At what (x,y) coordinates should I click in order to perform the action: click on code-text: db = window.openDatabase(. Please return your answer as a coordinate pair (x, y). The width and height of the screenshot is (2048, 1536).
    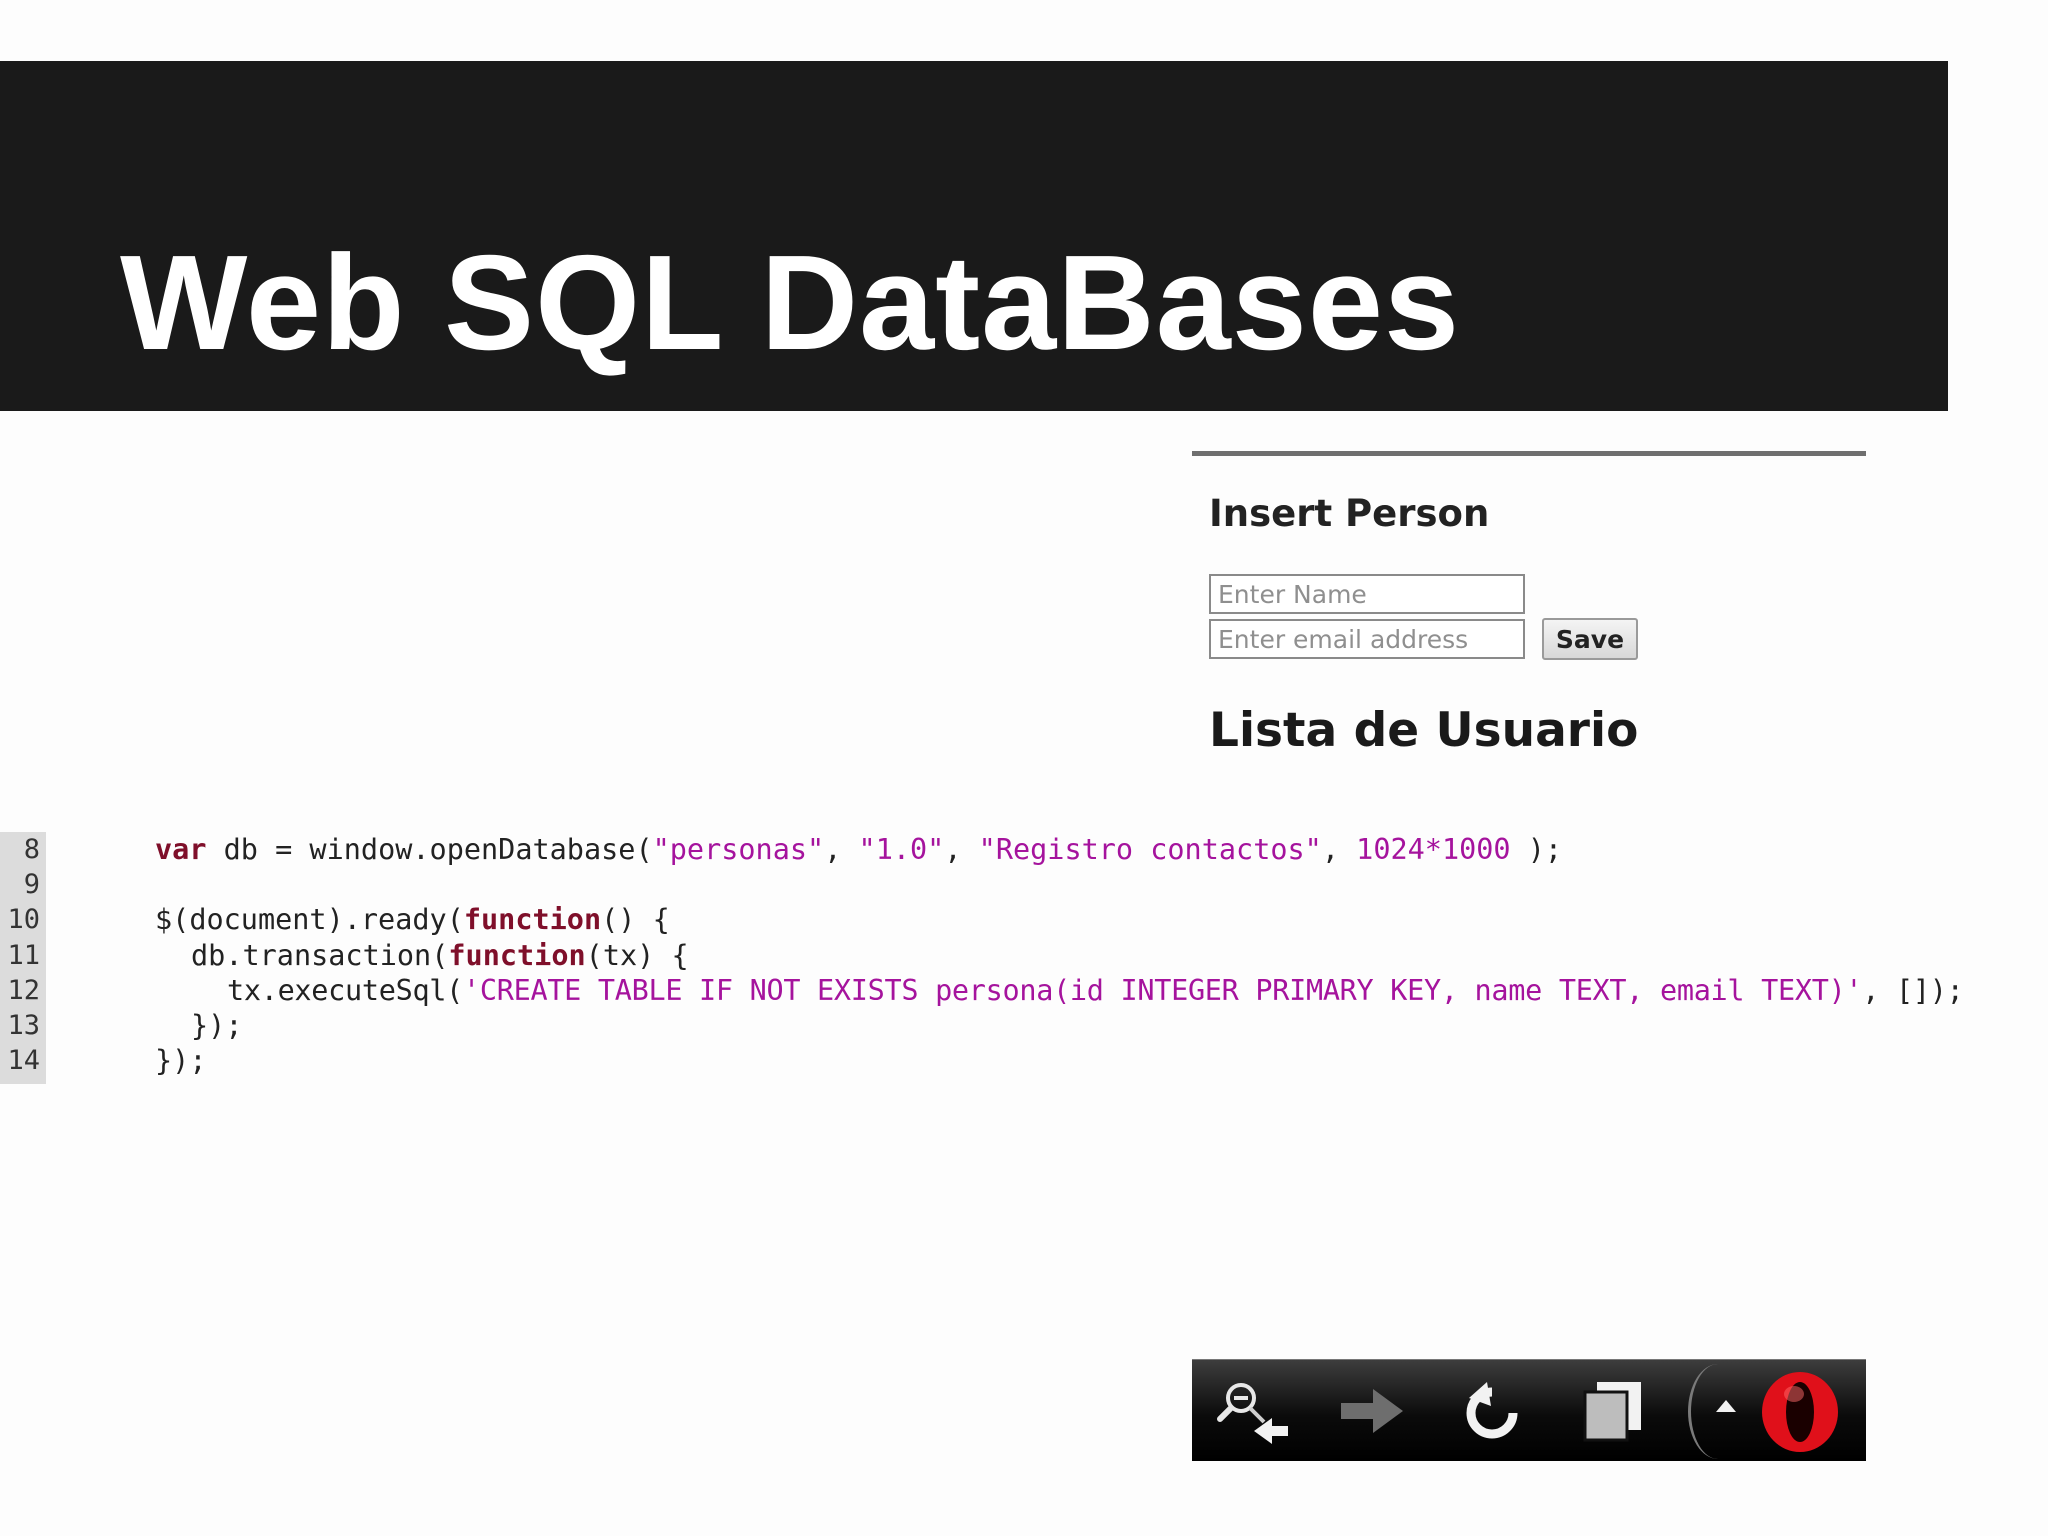
    Looking at the image, I should click on (429, 849).